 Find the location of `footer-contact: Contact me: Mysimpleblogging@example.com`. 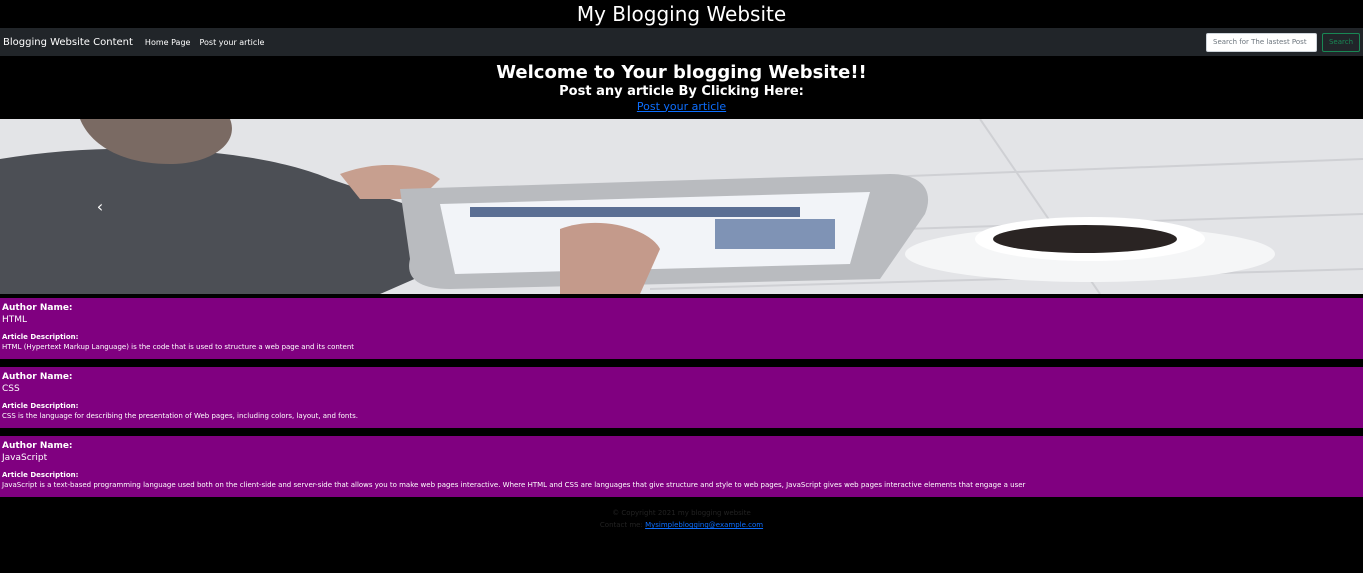

footer-contact: Contact me: Mysimpleblogging@example.com is located at coordinates (681, 525).